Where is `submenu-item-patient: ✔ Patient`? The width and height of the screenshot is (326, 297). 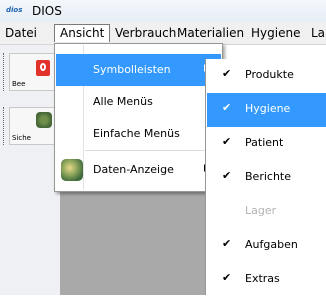
submenu-item-patient: ✔ Patient is located at coordinates (266, 144).